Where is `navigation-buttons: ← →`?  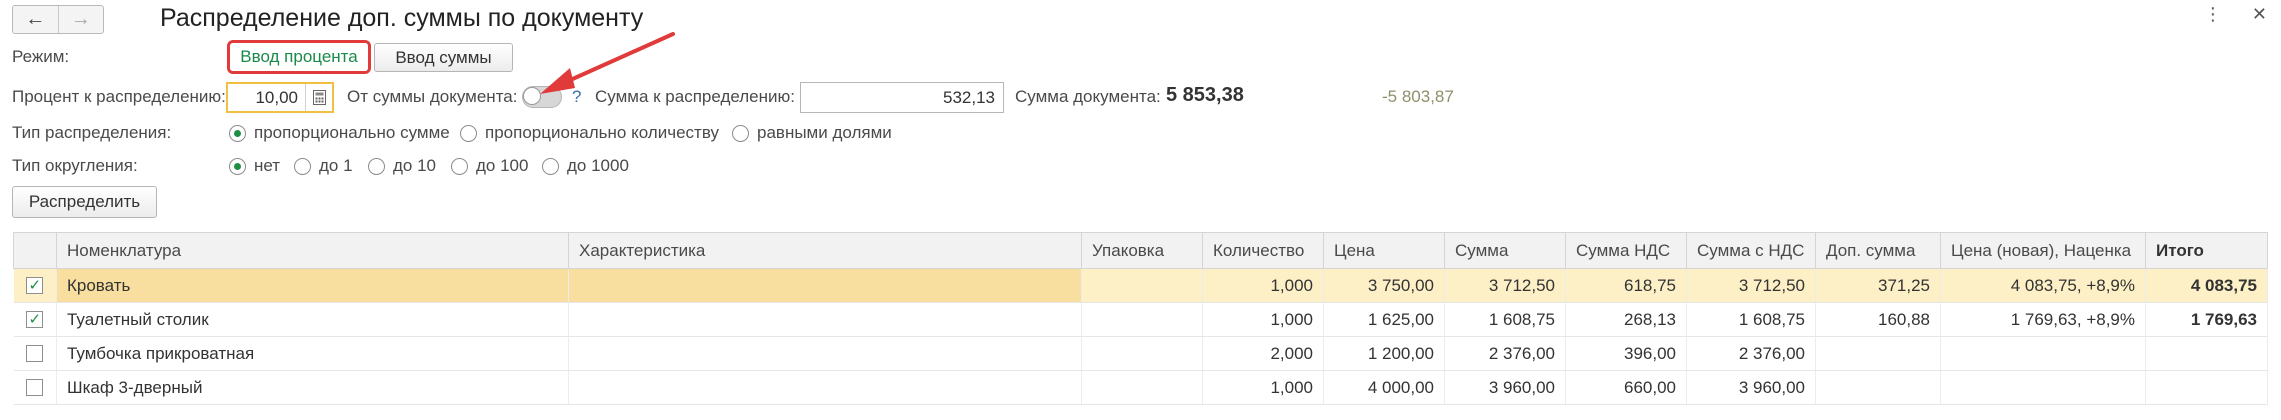 navigation-buttons: ← → is located at coordinates (58, 19).